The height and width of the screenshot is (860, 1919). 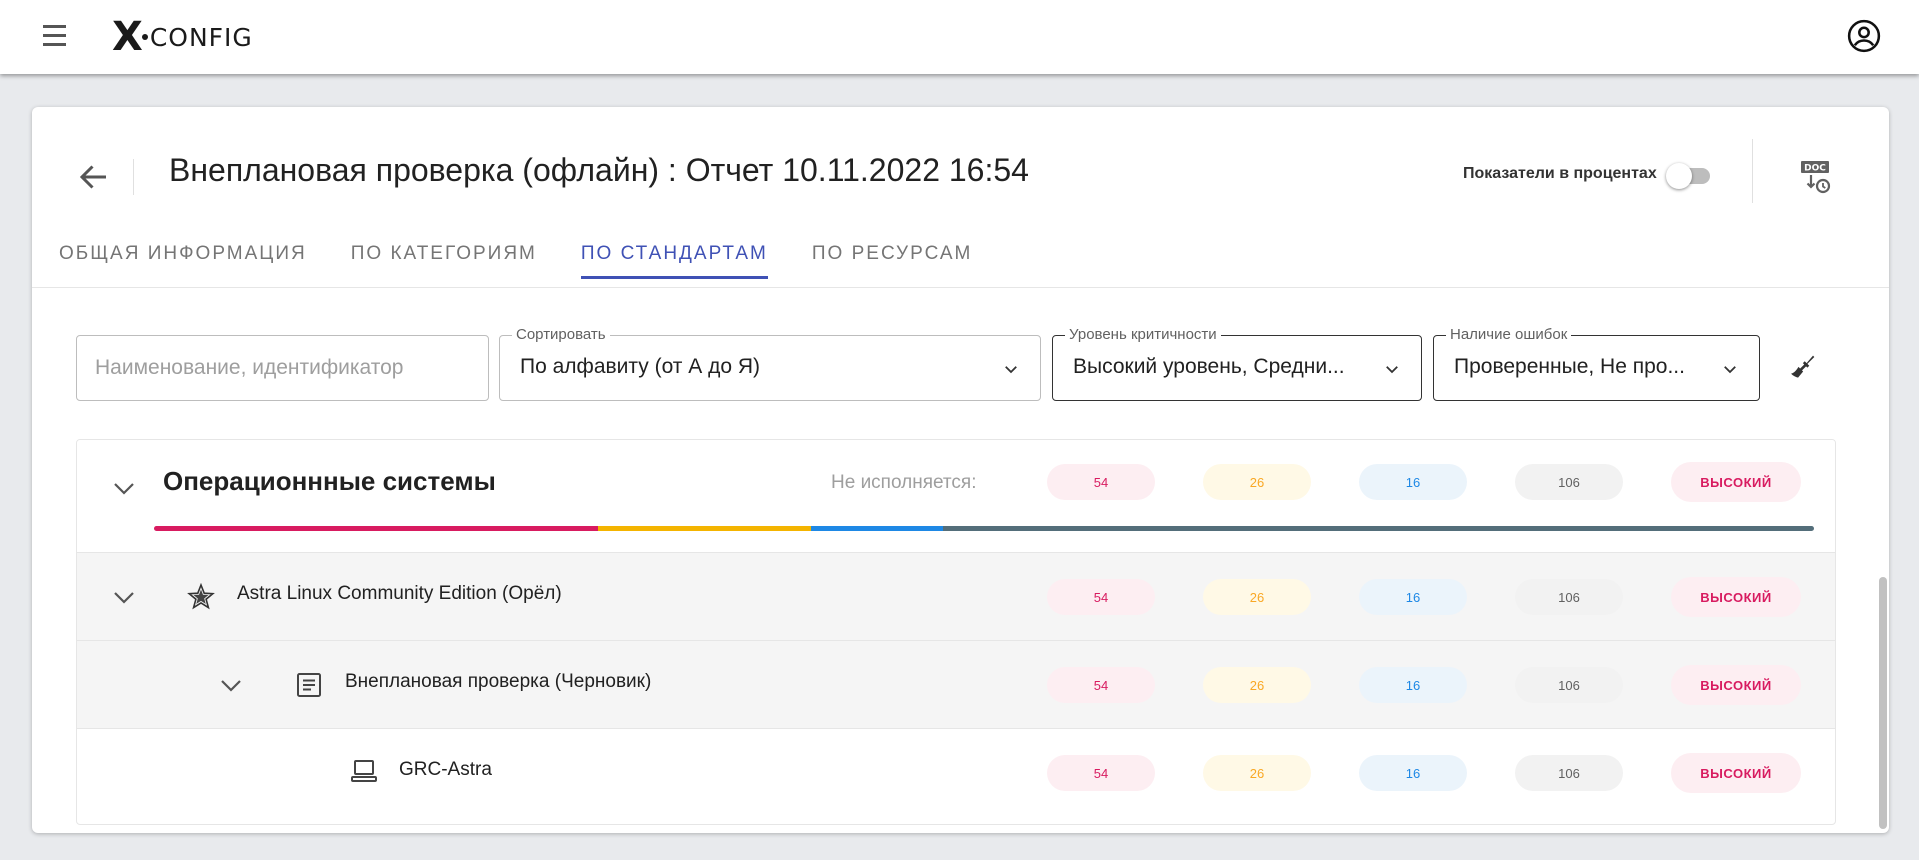 I want to click on progress-segment-medium, so click(x=704, y=528).